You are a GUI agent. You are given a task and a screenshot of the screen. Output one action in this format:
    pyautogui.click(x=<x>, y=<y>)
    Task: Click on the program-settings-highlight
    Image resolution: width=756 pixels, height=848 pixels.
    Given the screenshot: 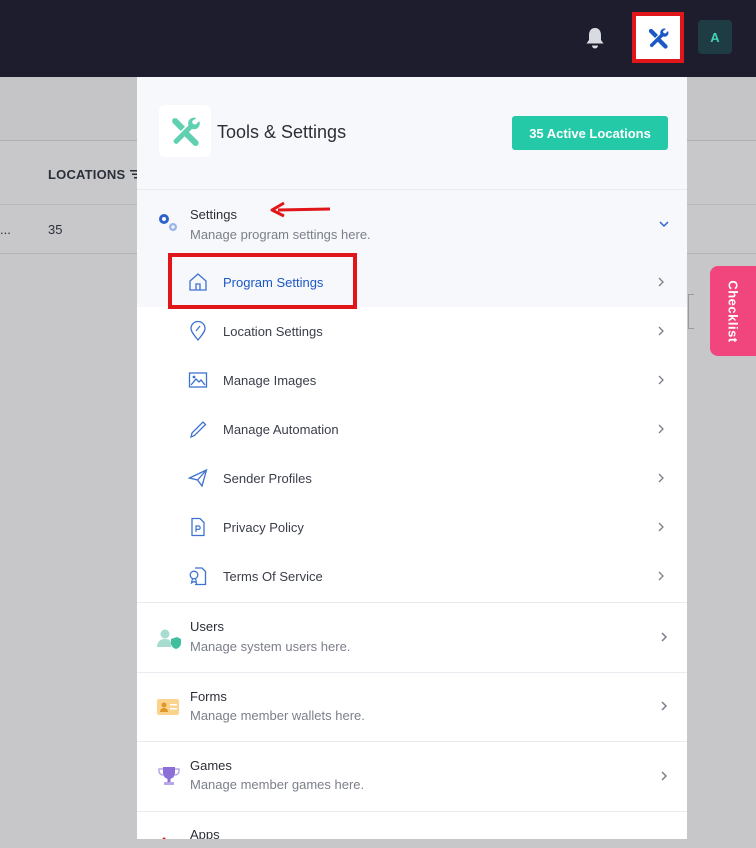 What is the action you would take?
    pyautogui.click(x=262, y=281)
    